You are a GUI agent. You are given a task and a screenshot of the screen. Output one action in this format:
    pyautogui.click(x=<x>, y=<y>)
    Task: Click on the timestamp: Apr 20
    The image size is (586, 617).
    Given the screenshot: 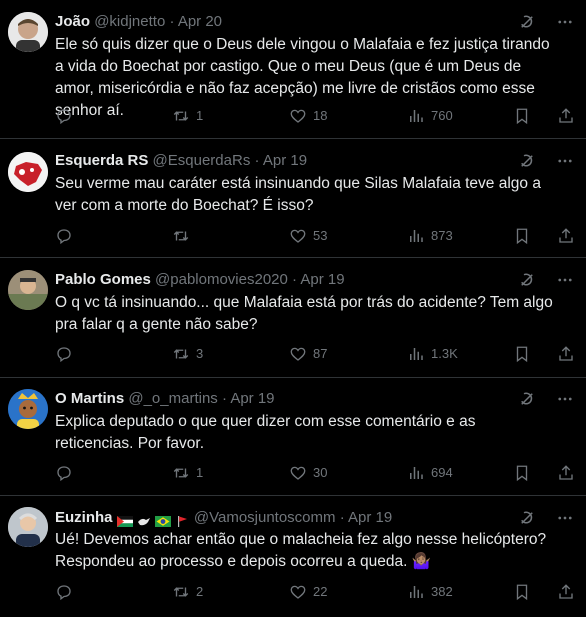 What is the action you would take?
    pyautogui.click(x=200, y=21)
    